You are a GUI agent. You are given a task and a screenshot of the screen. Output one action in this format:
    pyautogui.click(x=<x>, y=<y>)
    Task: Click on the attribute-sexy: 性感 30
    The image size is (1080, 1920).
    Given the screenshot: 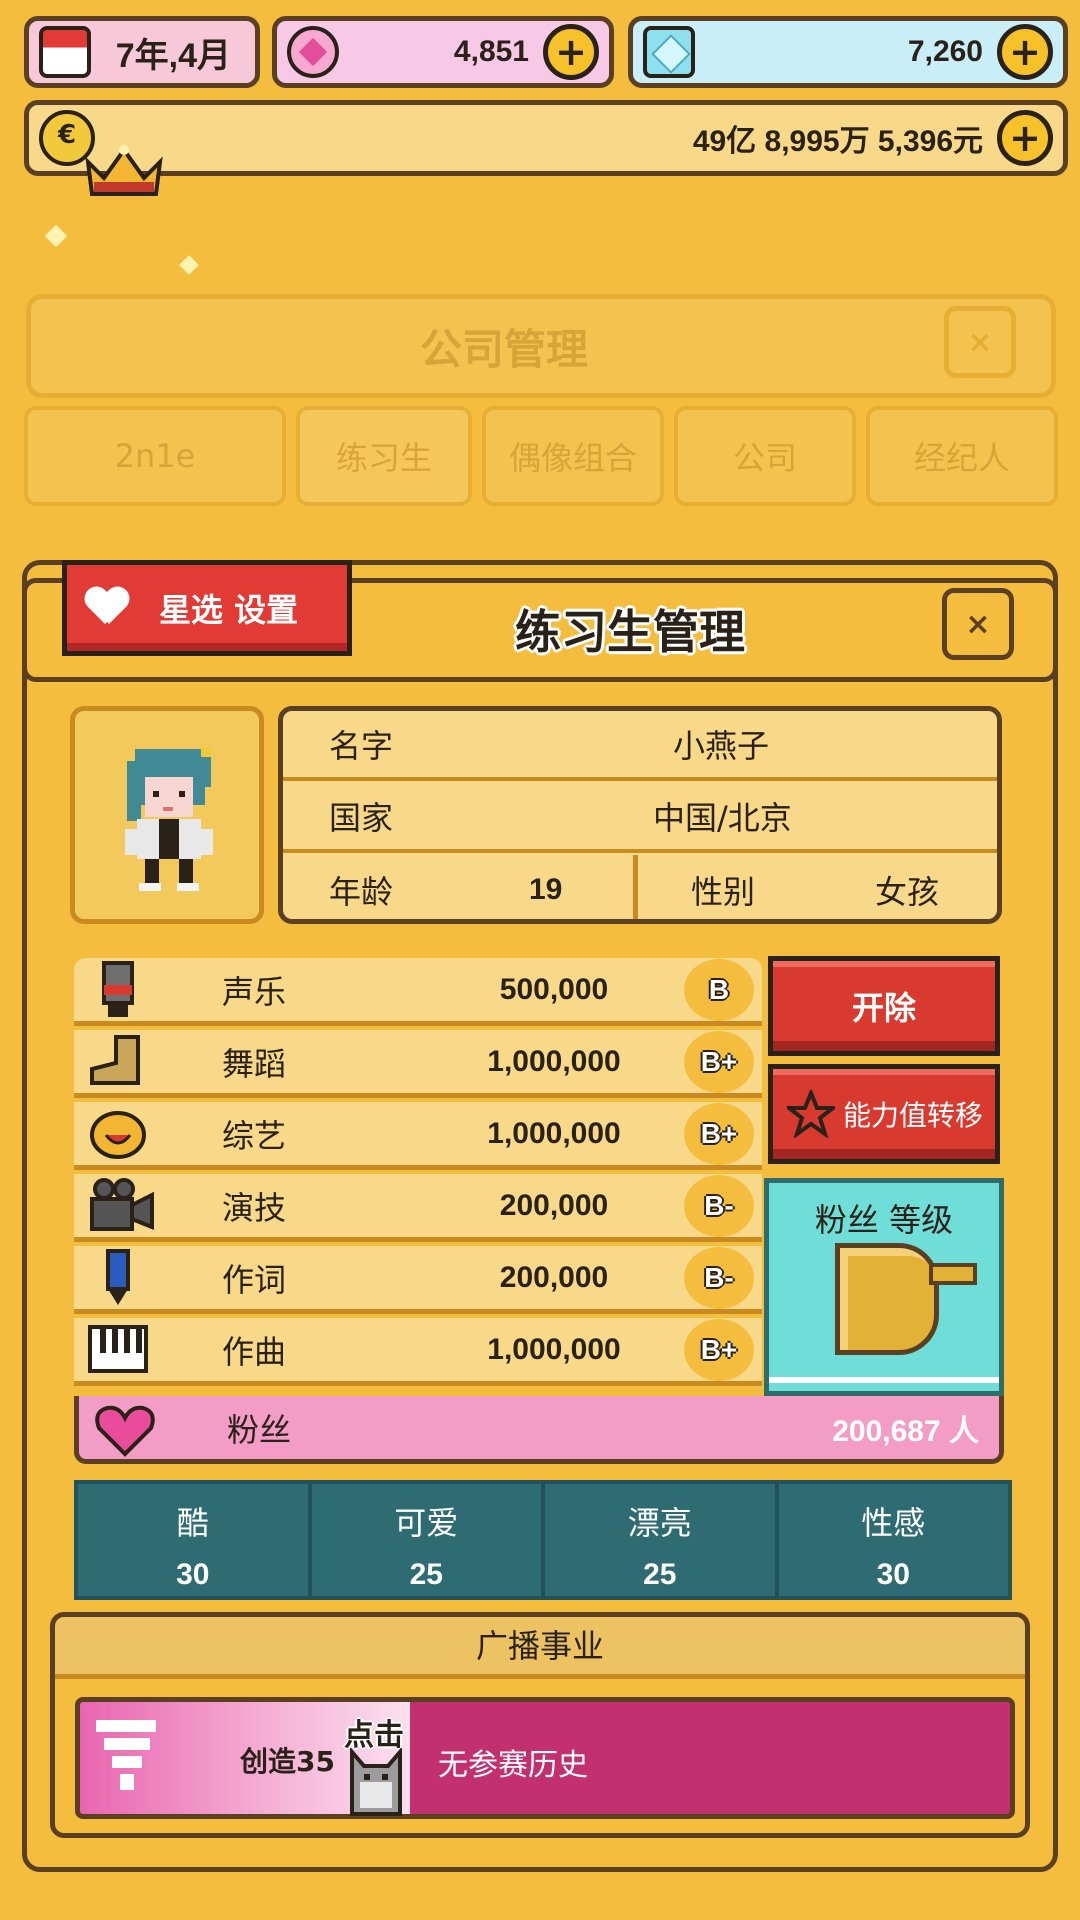 What is the action you would take?
    pyautogui.click(x=894, y=1540)
    